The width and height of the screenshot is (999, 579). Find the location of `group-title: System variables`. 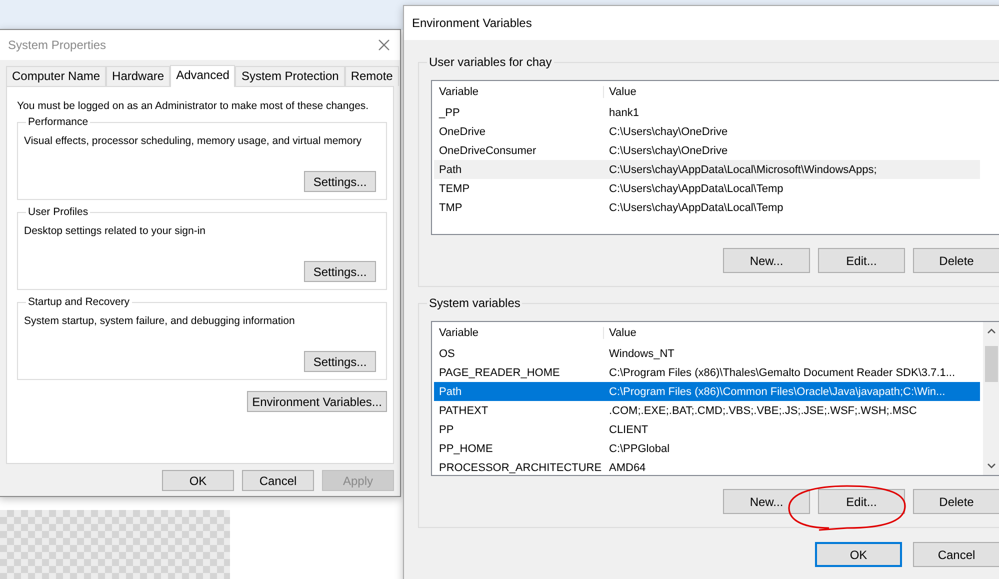

group-title: System variables is located at coordinates (474, 303).